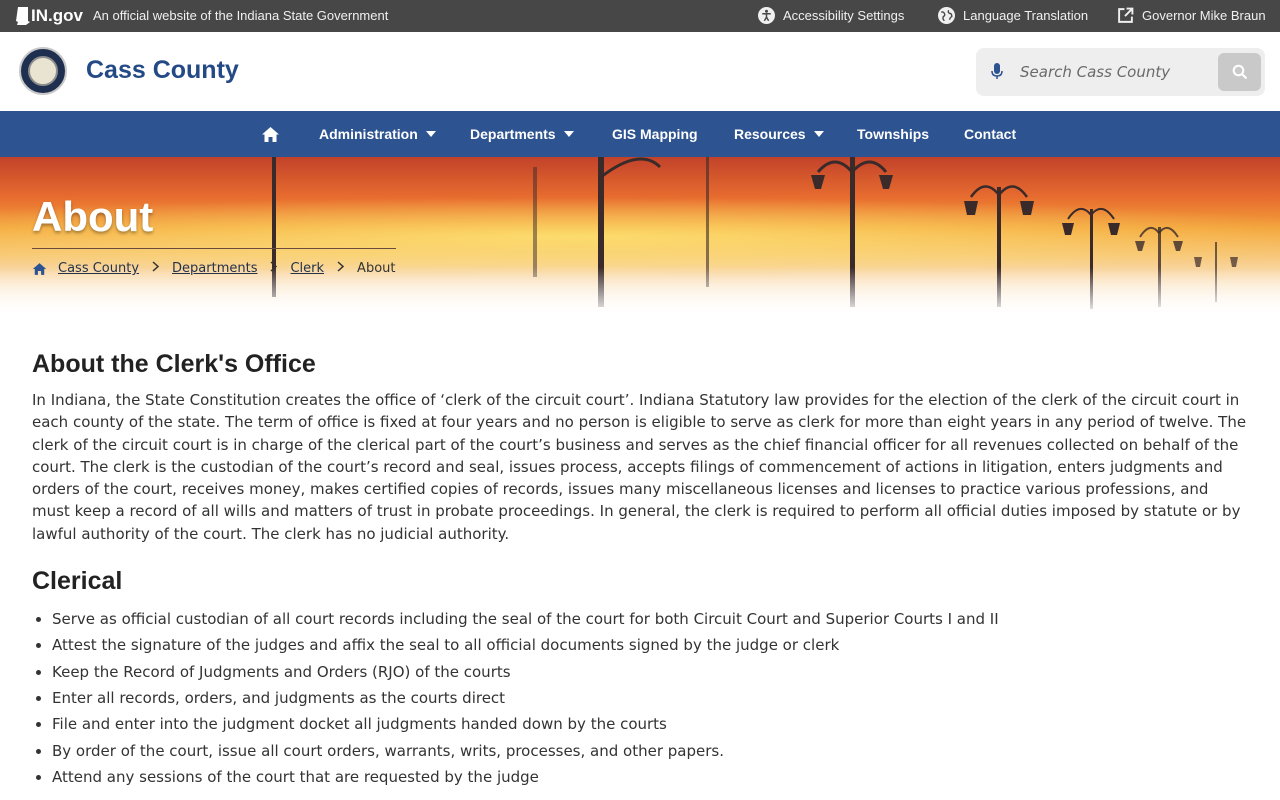 The height and width of the screenshot is (800, 1280). I want to click on globe-icon, so click(946, 15).